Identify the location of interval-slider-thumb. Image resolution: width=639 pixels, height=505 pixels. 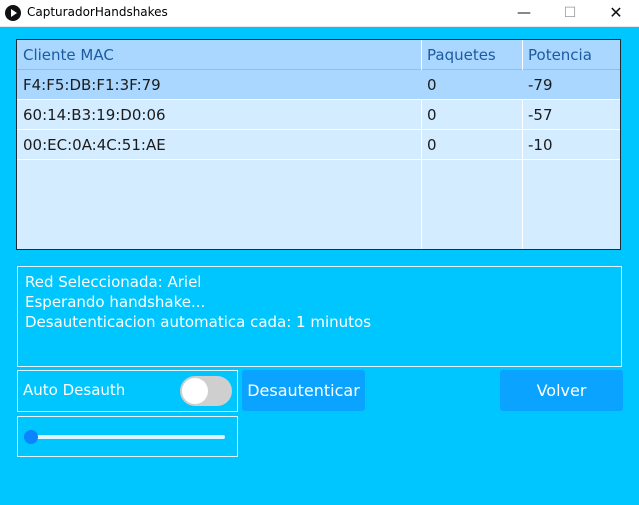
(31, 437).